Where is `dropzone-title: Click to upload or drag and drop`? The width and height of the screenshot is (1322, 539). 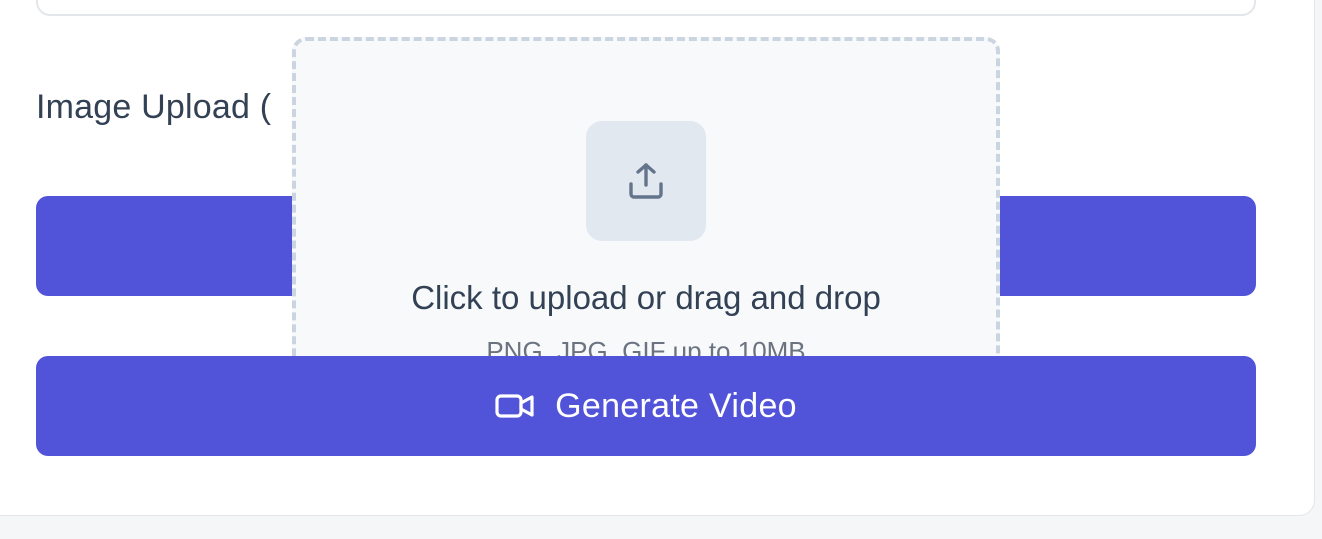 dropzone-title: Click to upload or drag and drop is located at coordinates (646, 297).